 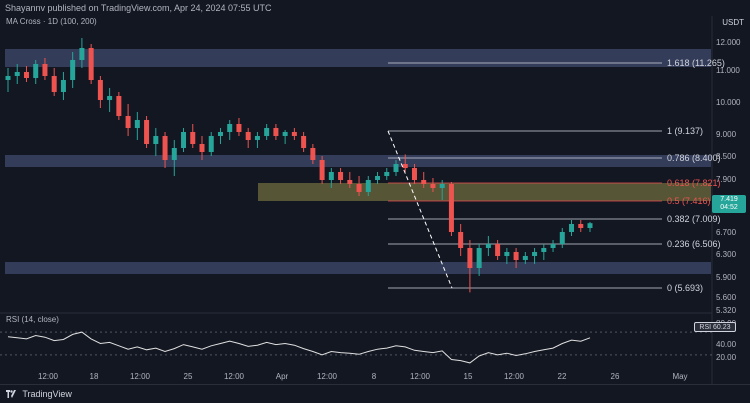 I want to click on resistance-zone-top, so click(x=358, y=58).